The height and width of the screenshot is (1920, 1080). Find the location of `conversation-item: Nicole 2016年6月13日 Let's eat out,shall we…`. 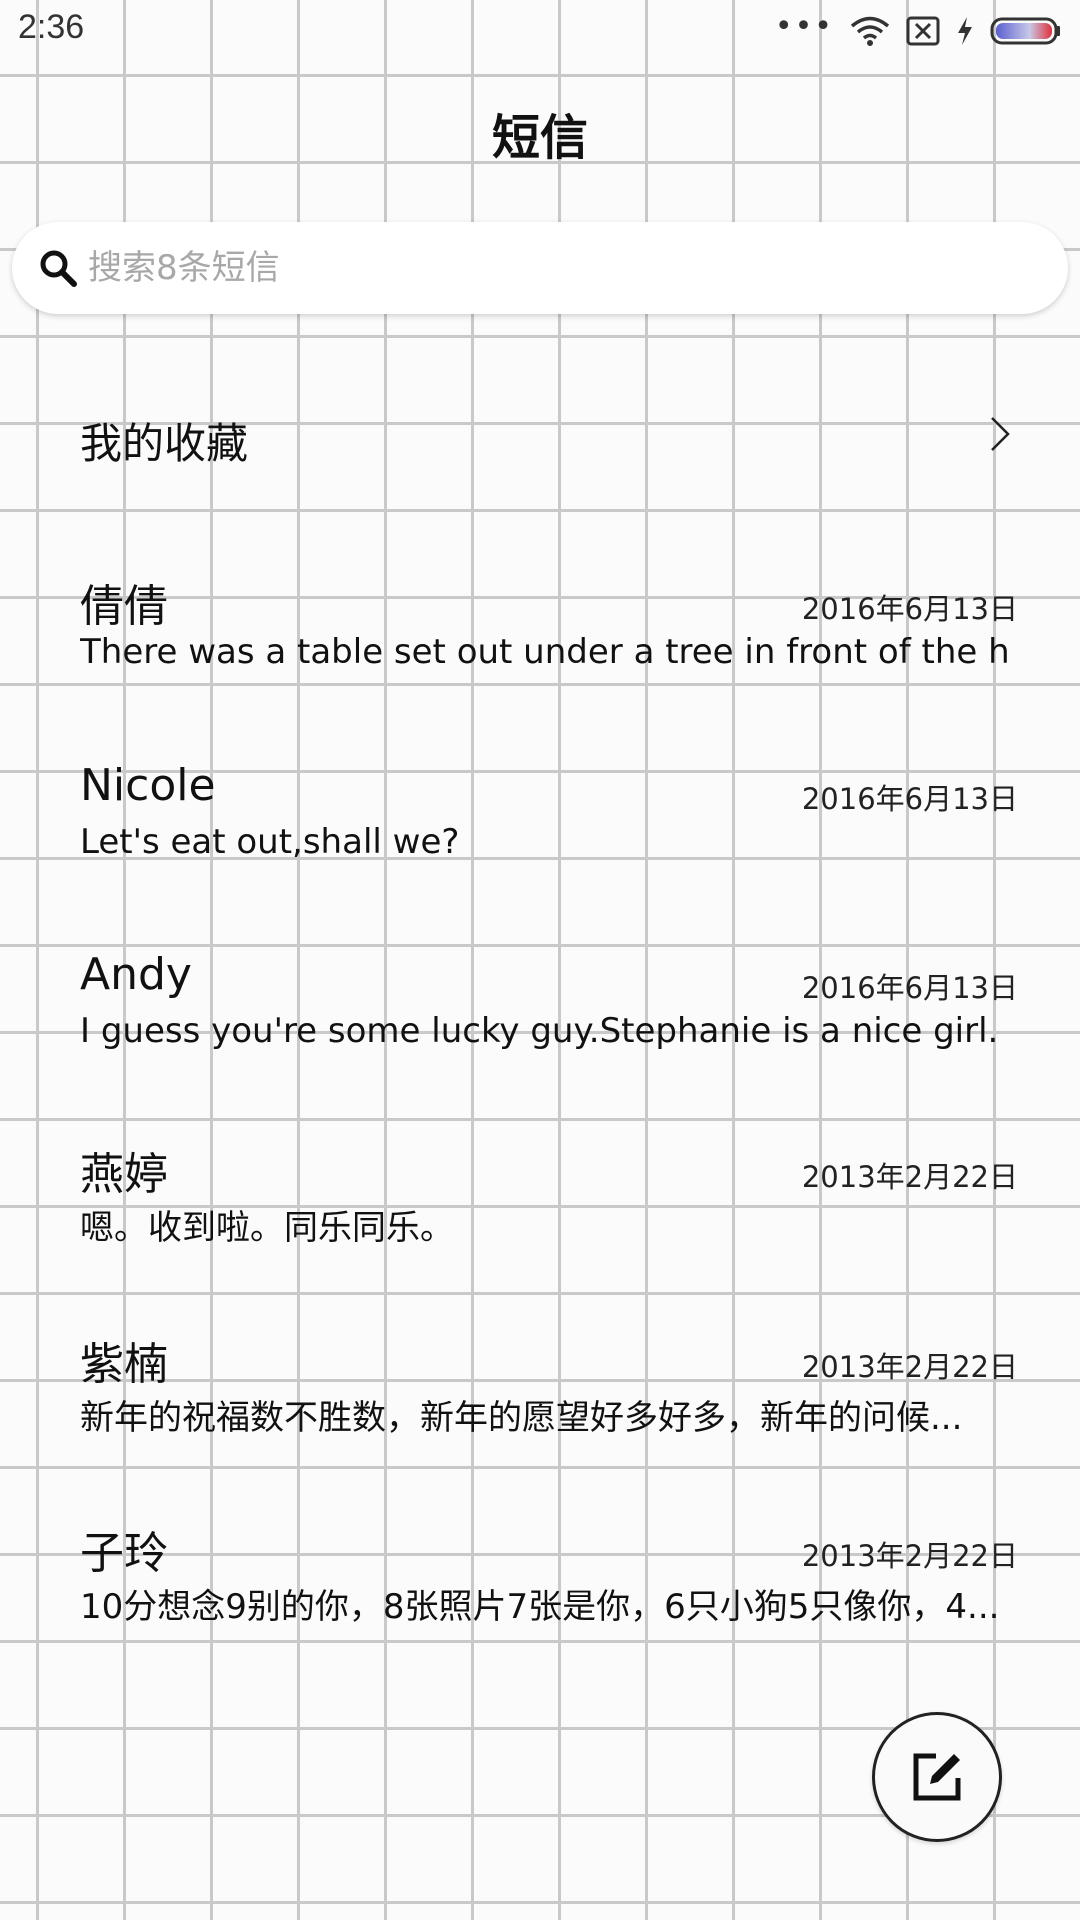

conversation-item: Nicole 2016年6月13日 Let's eat out,shall we… is located at coordinates (540, 835).